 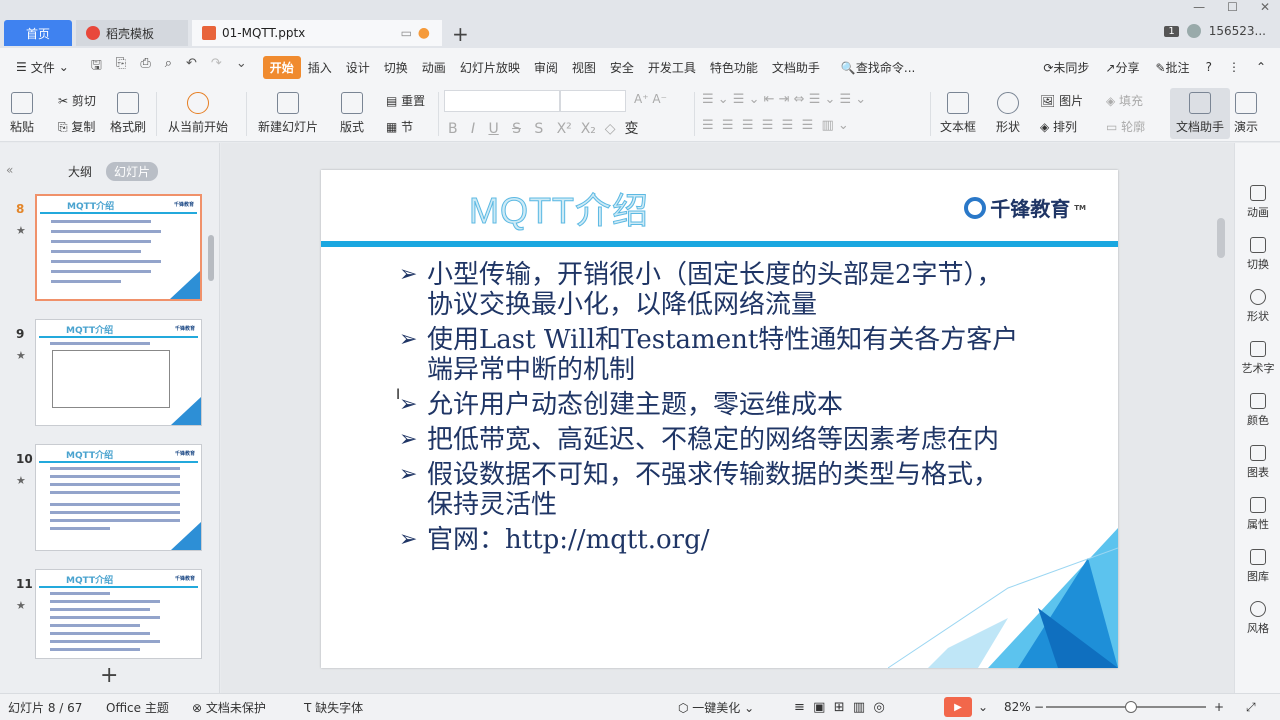 What do you see at coordinates (211, 258) in the screenshot?
I see `thumbnail-scrollbar` at bounding box center [211, 258].